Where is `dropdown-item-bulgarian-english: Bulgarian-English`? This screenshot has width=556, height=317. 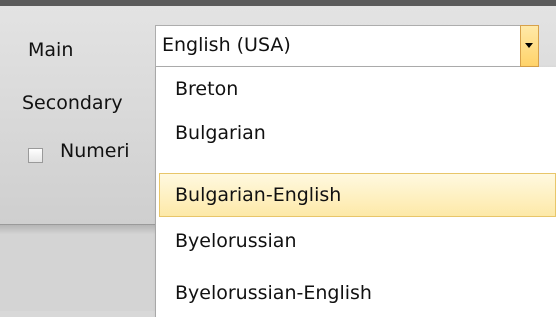
dropdown-item-bulgarian-english: Bulgarian-English is located at coordinates (357, 195).